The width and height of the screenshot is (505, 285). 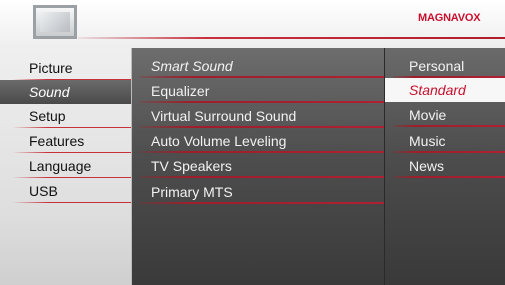 What do you see at coordinates (191, 166) in the screenshot?
I see `sound-menu-item-label: TV Speakers` at bounding box center [191, 166].